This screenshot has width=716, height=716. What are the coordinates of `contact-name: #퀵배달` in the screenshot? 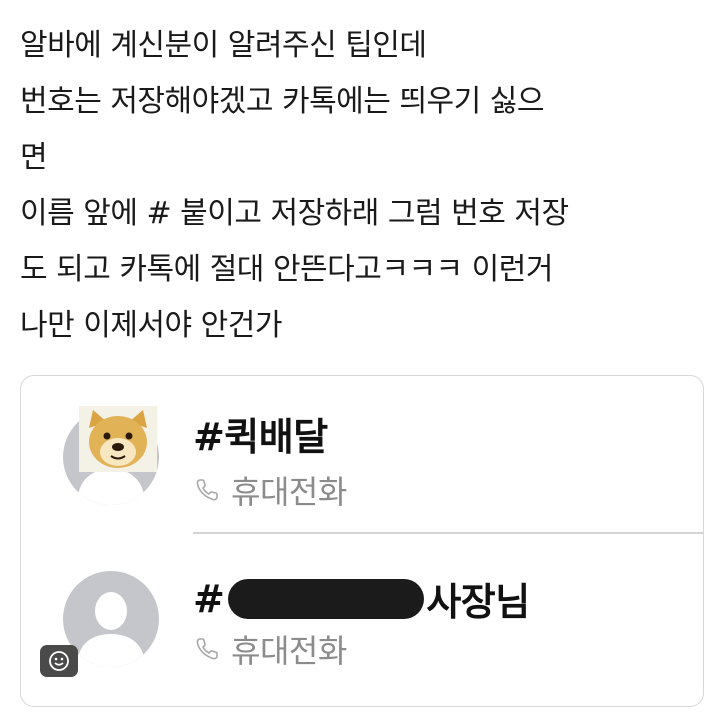 It's located at (260, 437).